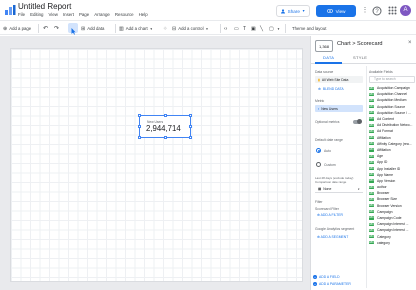 This screenshot has width=416, height=290. Describe the element at coordinates (329, 108) in the screenshot. I see `metric-name: New Users` at that location.